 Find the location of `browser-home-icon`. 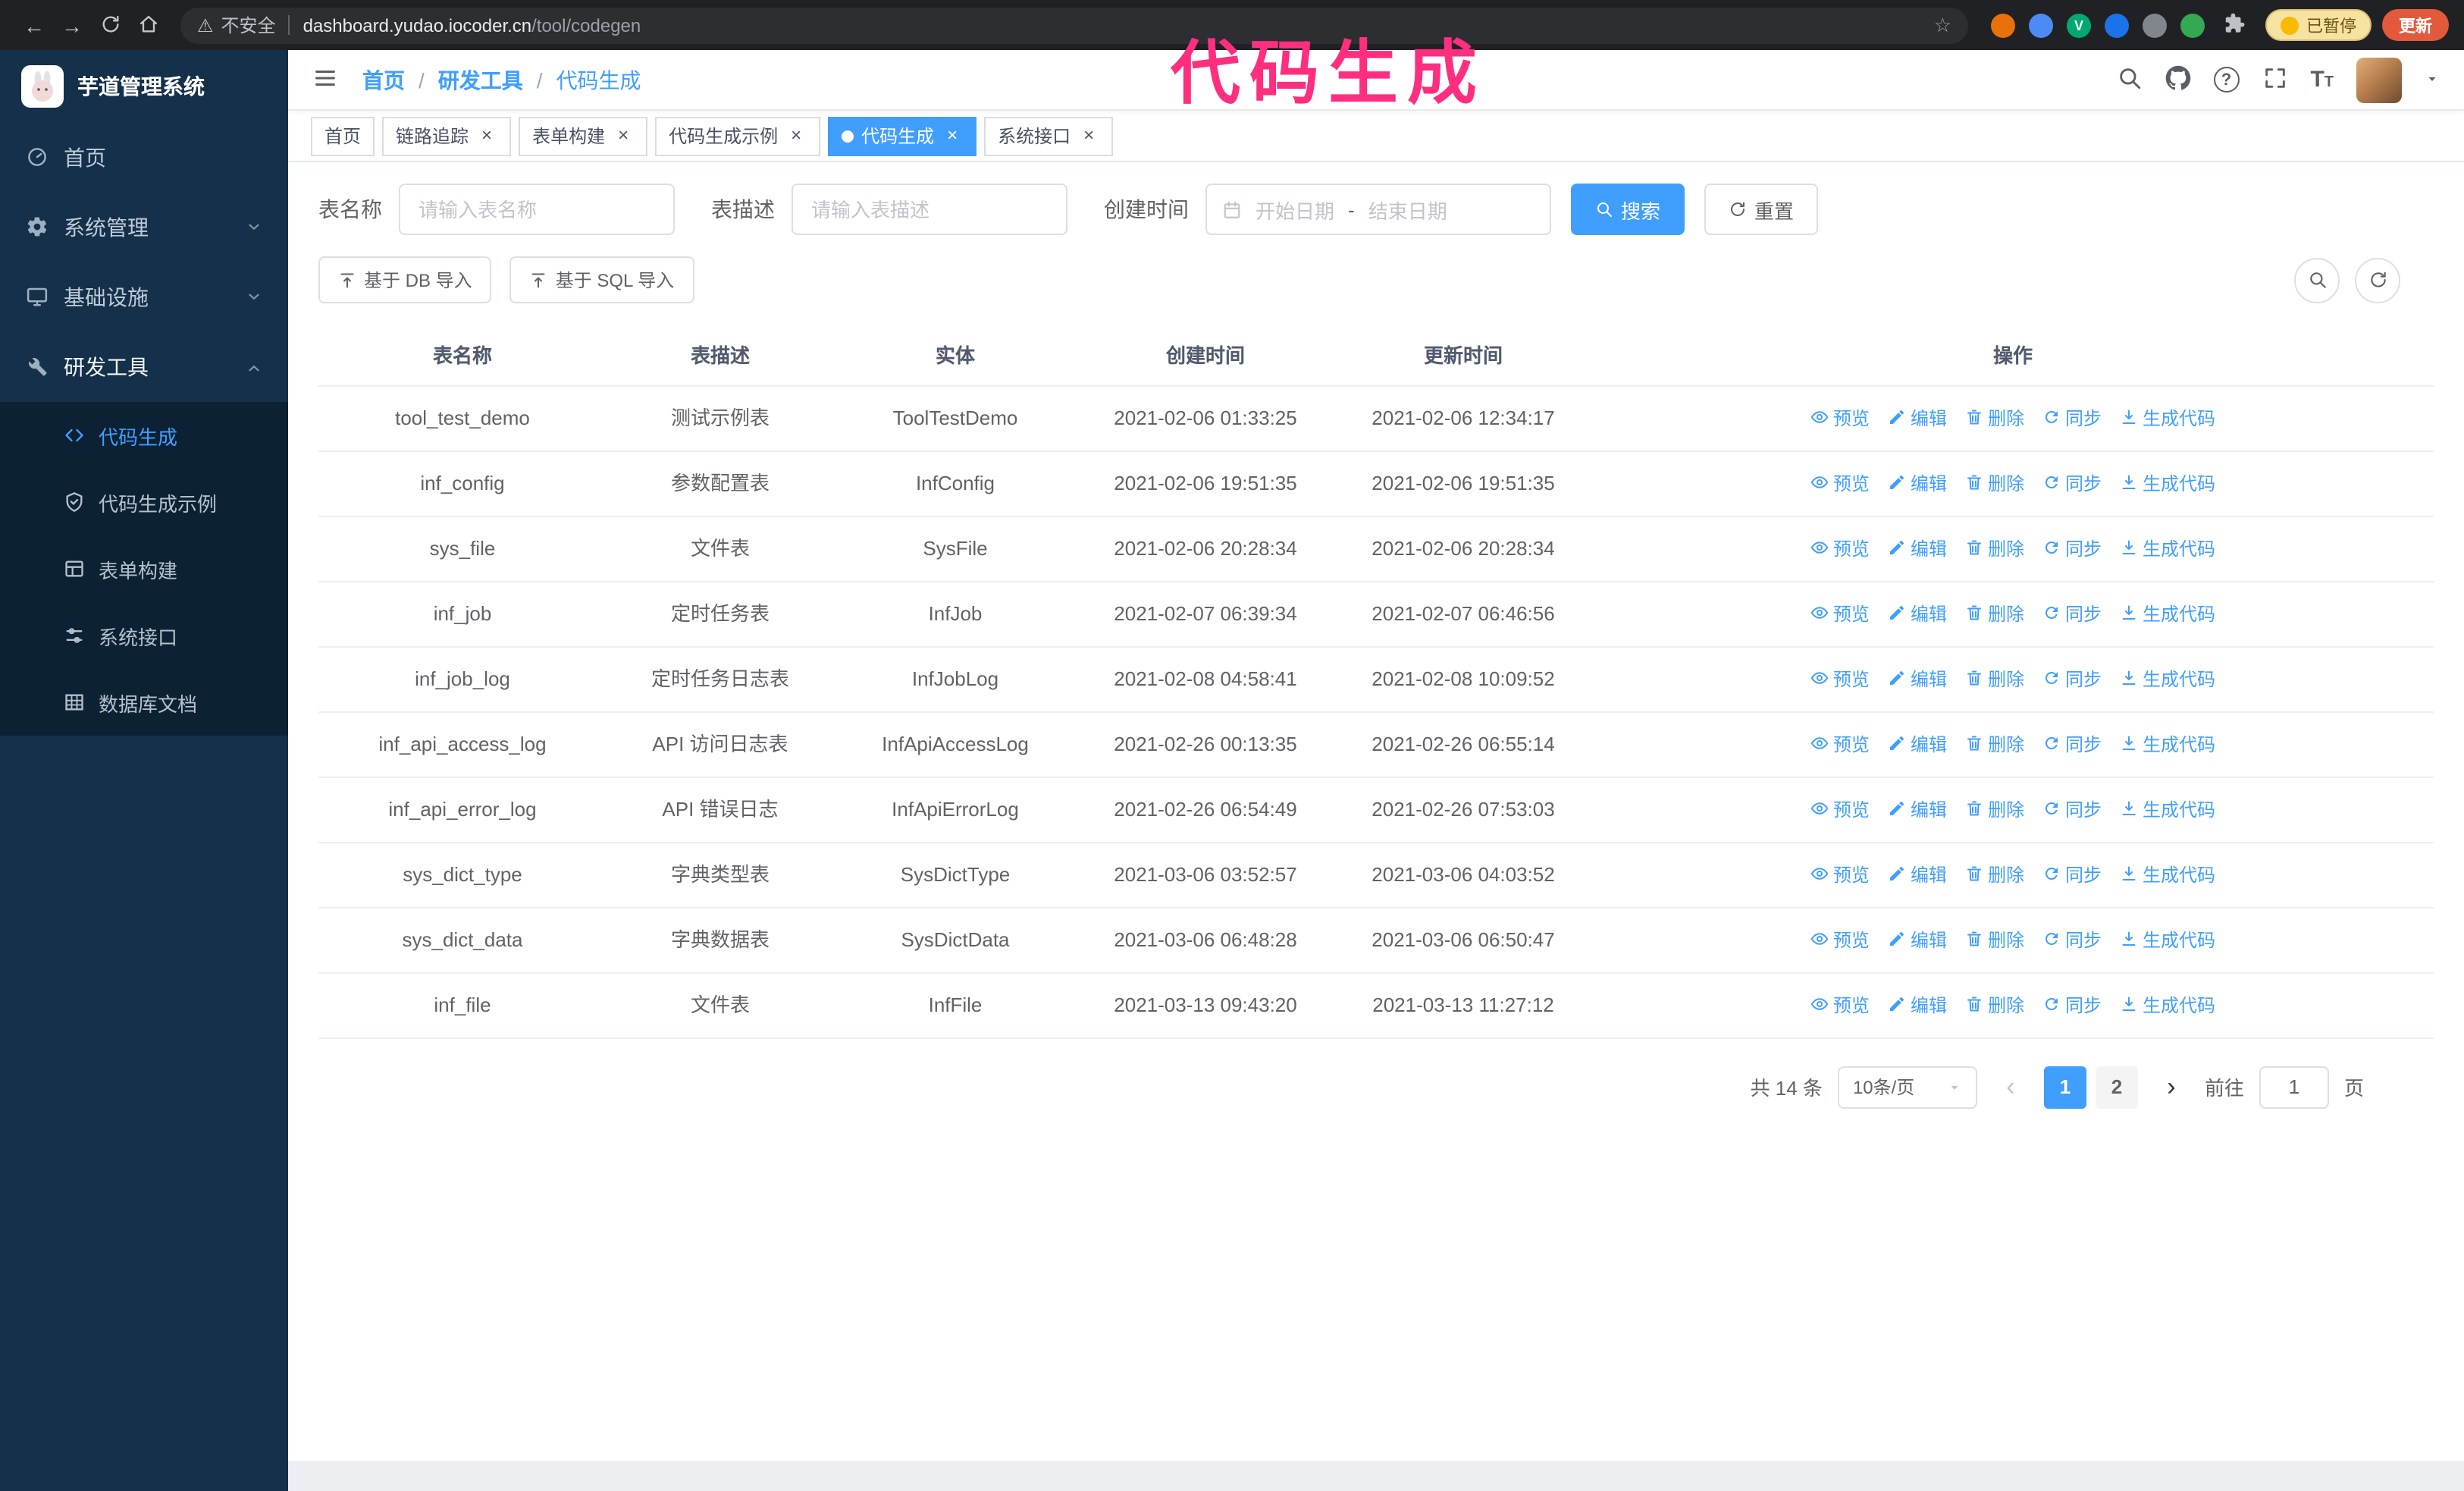

browser-home-icon is located at coordinates (148, 25).